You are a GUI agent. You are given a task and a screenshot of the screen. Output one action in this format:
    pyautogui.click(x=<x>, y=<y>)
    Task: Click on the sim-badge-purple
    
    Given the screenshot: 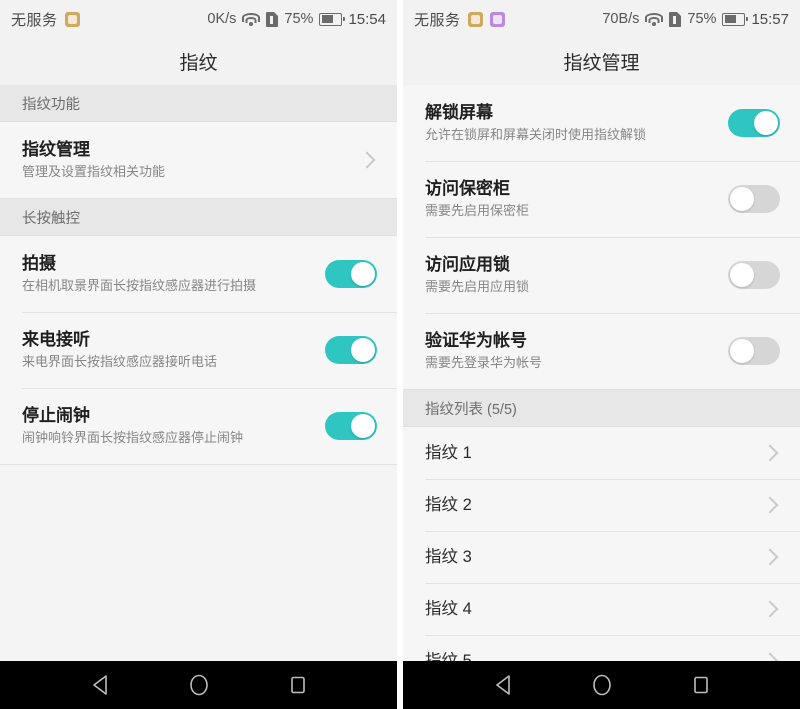 What is the action you would take?
    pyautogui.click(x=497, y=19)
    